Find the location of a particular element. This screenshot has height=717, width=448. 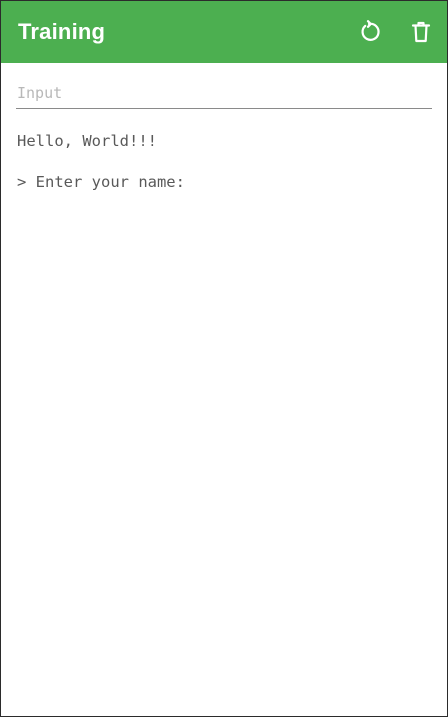

app-bar: Training is located at coordinates (224, 32).